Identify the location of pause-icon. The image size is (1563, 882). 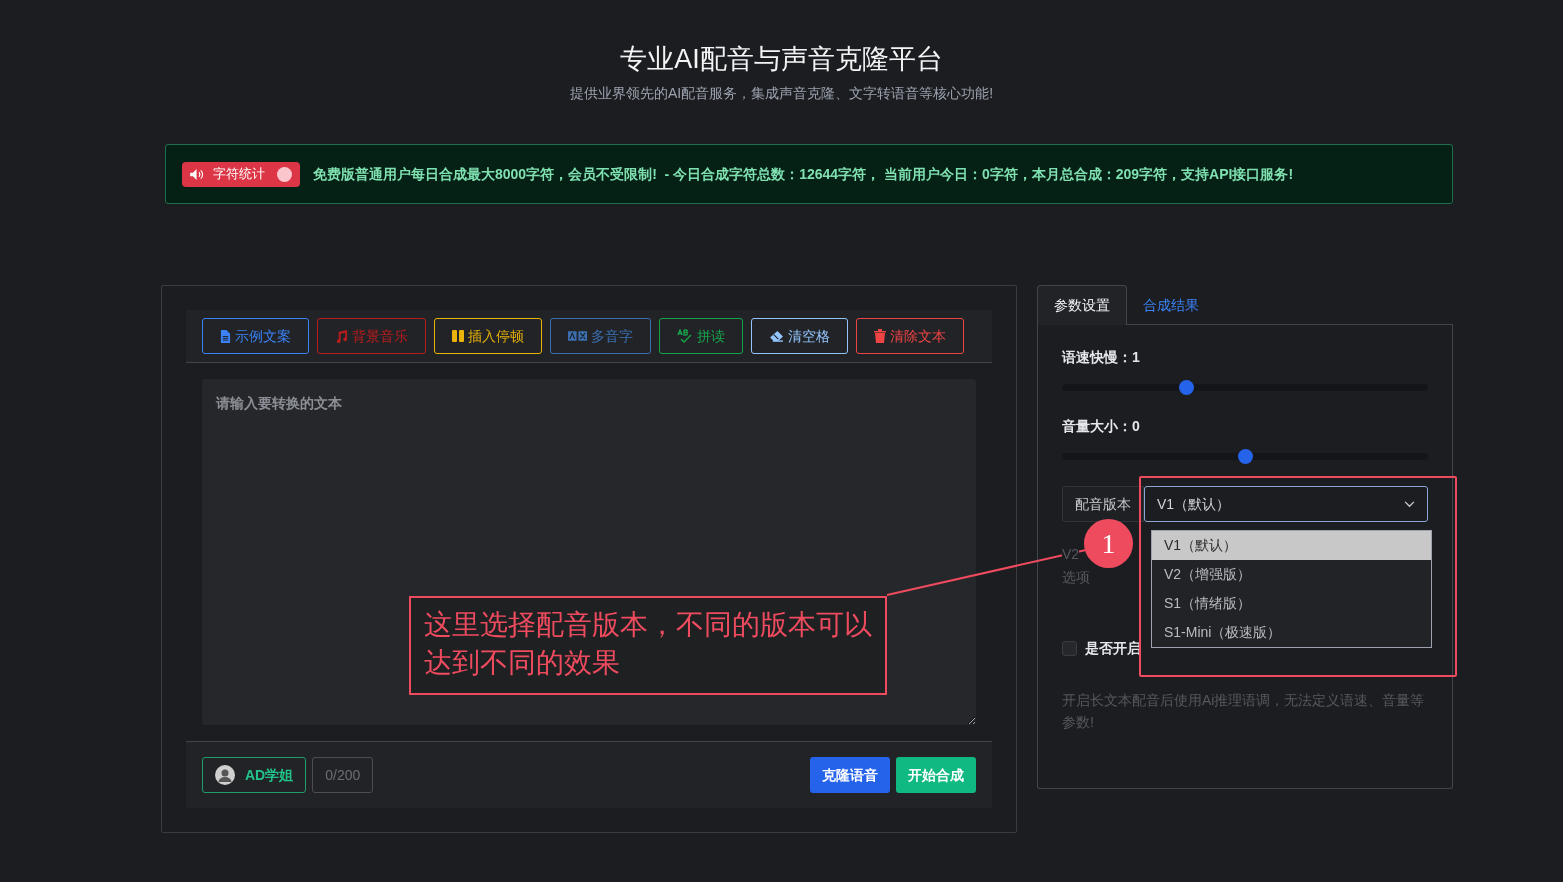
(458, 336).